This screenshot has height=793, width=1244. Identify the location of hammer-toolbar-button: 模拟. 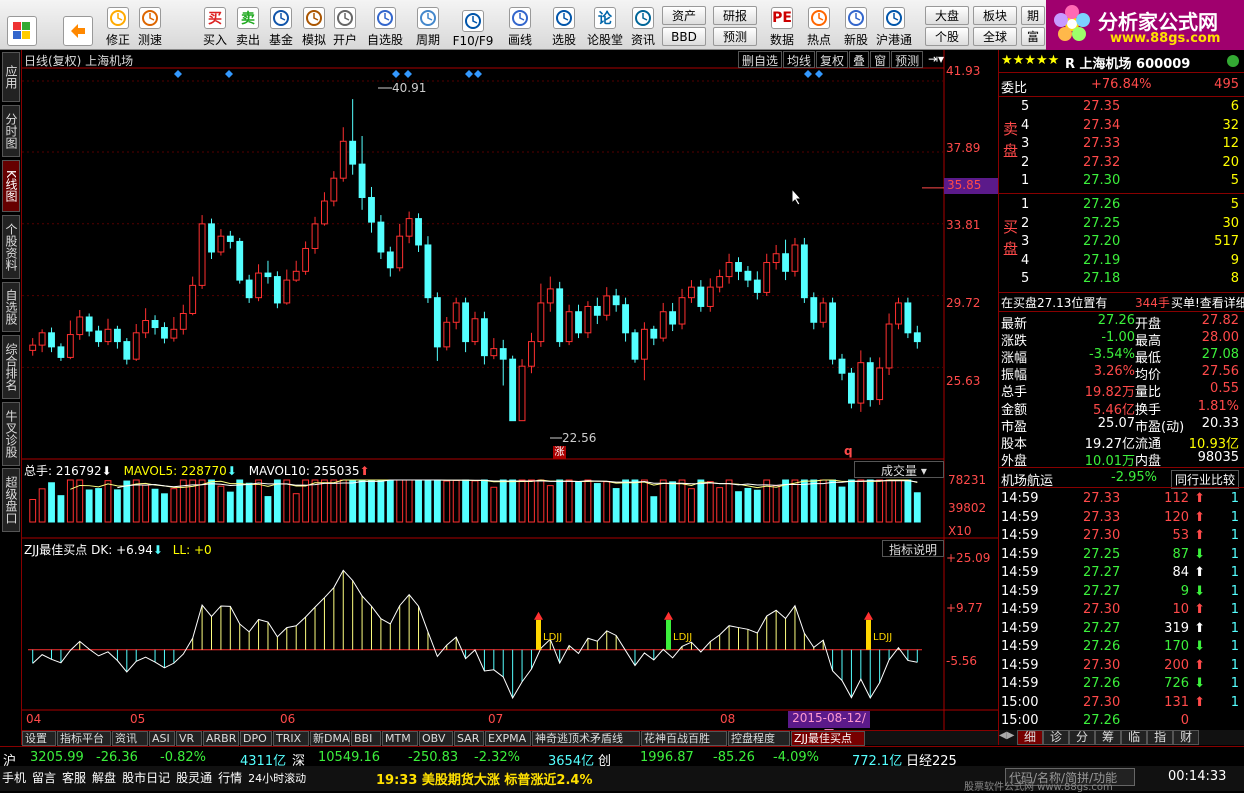
(314, 25).